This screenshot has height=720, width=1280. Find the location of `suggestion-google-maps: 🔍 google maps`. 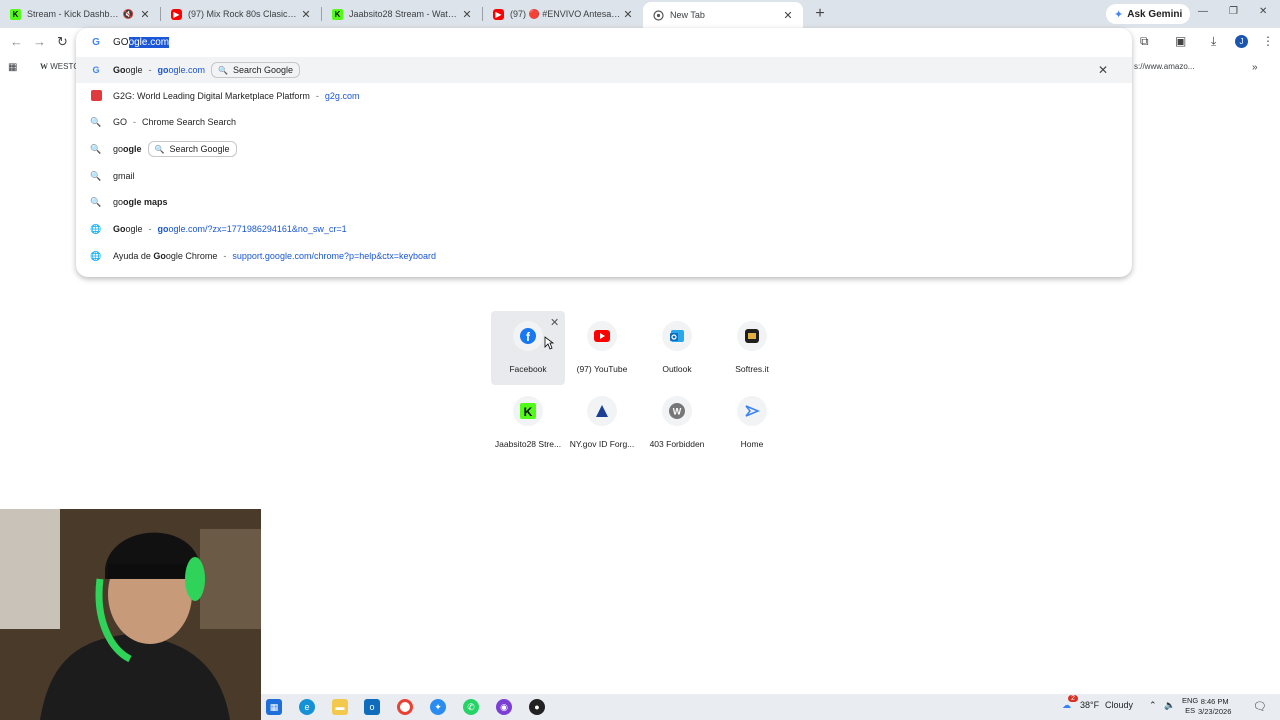

suggestion-google-maps: 🔍 google maps is located at coordinates (604, 202).